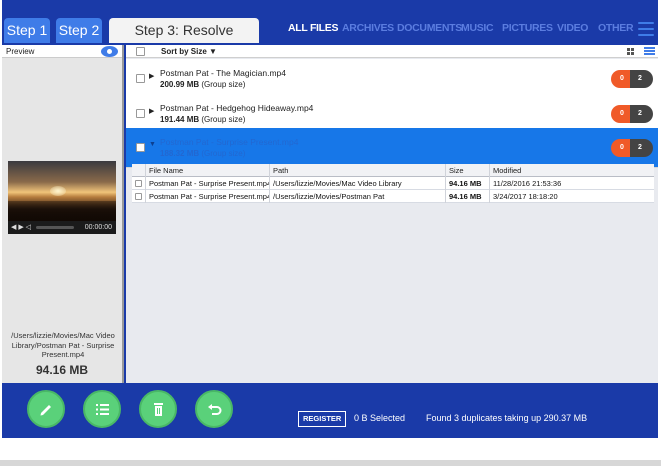  Describe the element at coordinates (330, 463) in the screenshot. I see `page-divider` at that location.